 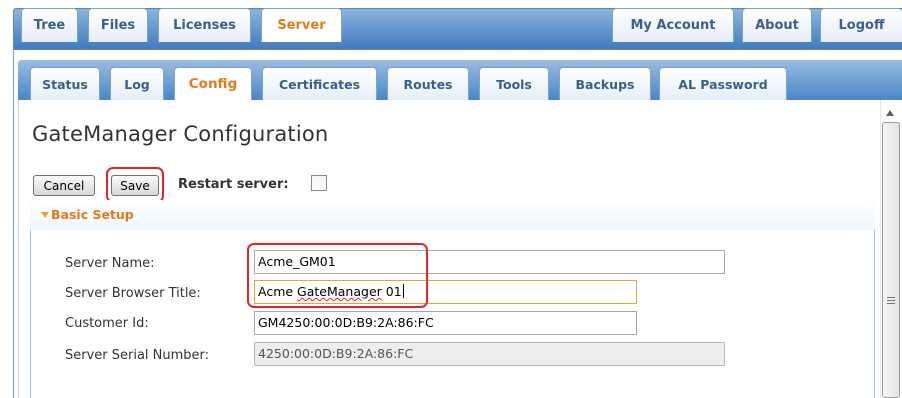 What do you see at coordinates (233, 184) in the screenshot?
I see `restart-server-label: Restart server:` at bounding box center [233, 184].